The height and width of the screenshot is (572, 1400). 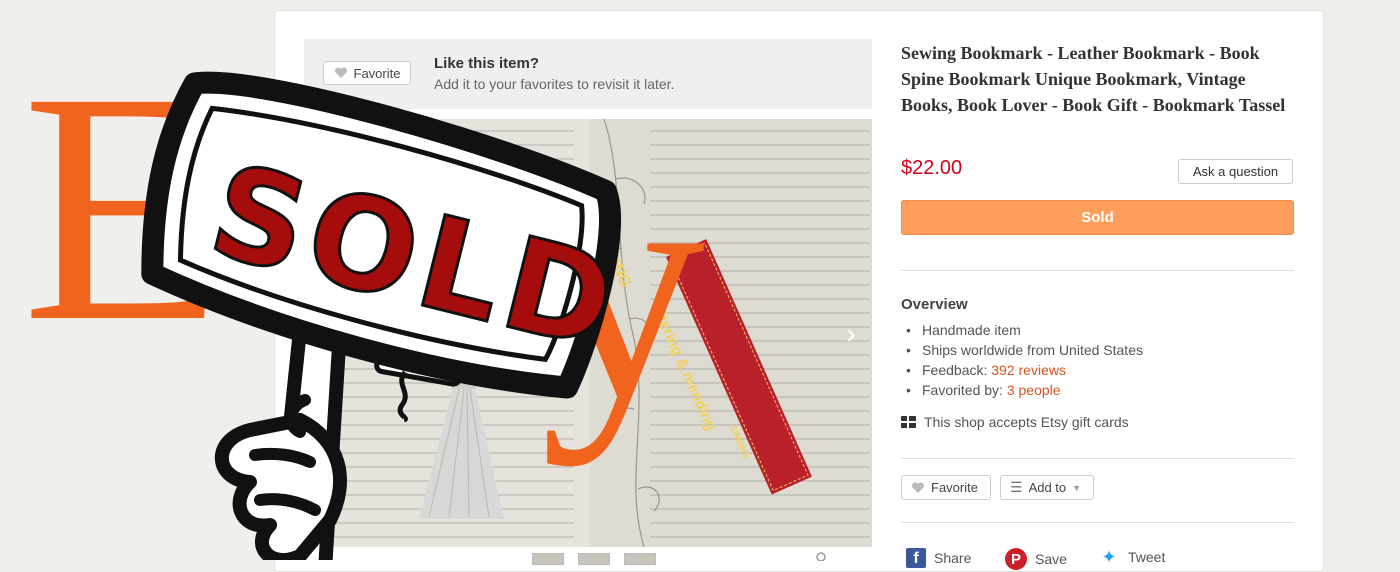 What do you see at coordinates (954, 487) in the screenshot?
I see `favorite-button-label: Favorite` at bounding box center [954, 487].